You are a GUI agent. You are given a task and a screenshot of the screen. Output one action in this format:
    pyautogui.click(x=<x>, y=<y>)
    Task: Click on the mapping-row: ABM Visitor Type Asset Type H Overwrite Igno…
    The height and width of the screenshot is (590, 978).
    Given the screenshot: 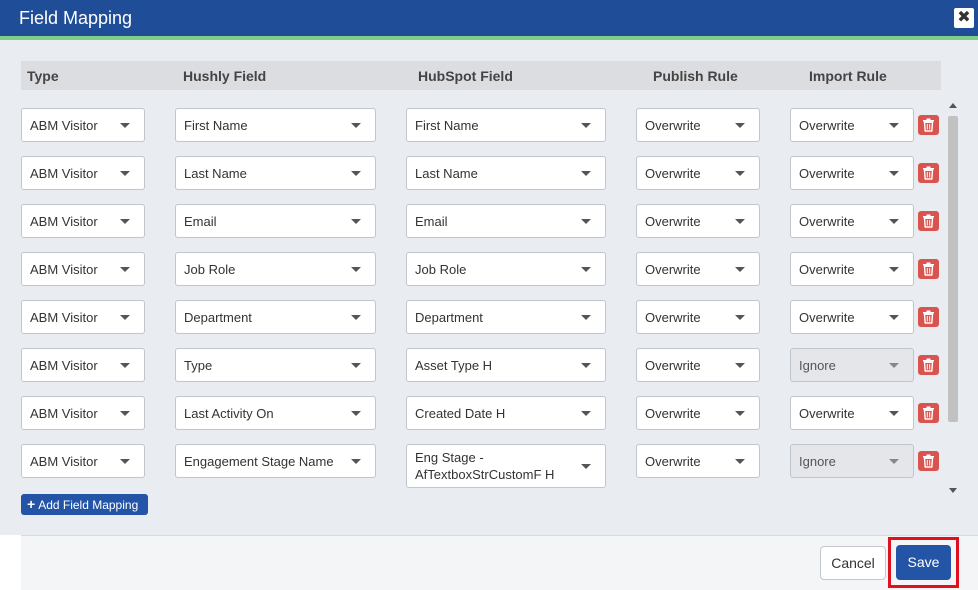 What is the action you would take?
    pyautogui.click(x=481, y=364)
    